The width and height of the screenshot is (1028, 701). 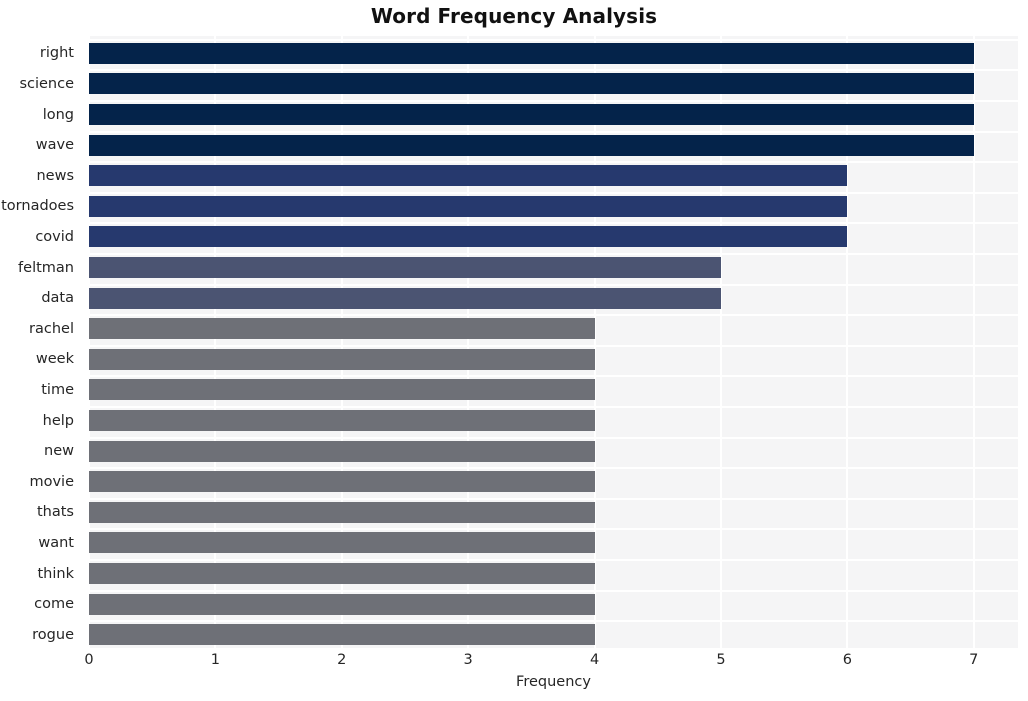 What do you see at coordinates (89, 660) in the screenshot?
I see `x-axis-tick-label: 0` at bounding box center [89, 660].